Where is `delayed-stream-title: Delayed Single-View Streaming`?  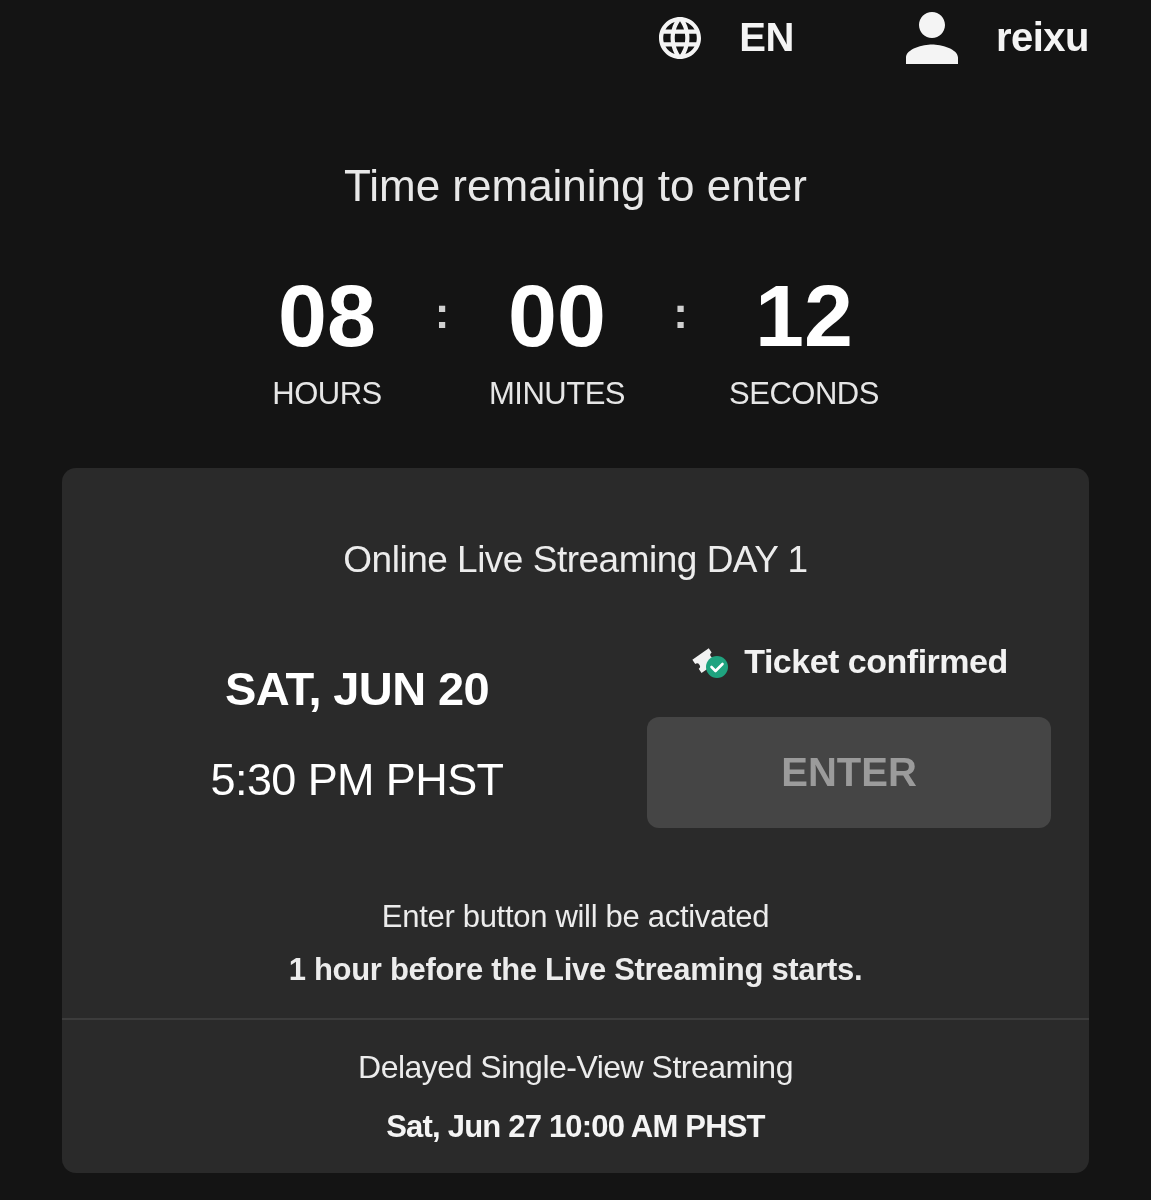
delayed-stream-title: Delayed Single-View Streaming is located at coordinates (575, 1067).